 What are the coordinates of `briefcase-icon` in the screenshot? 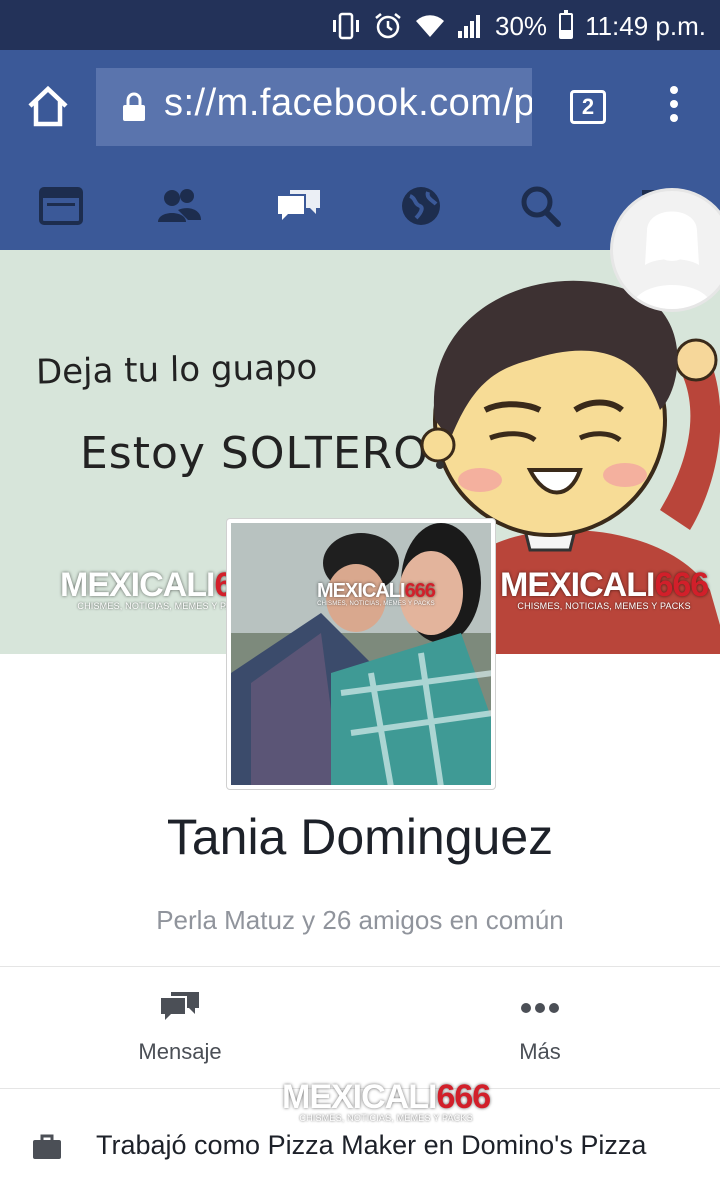 It's located at (47, 1146).